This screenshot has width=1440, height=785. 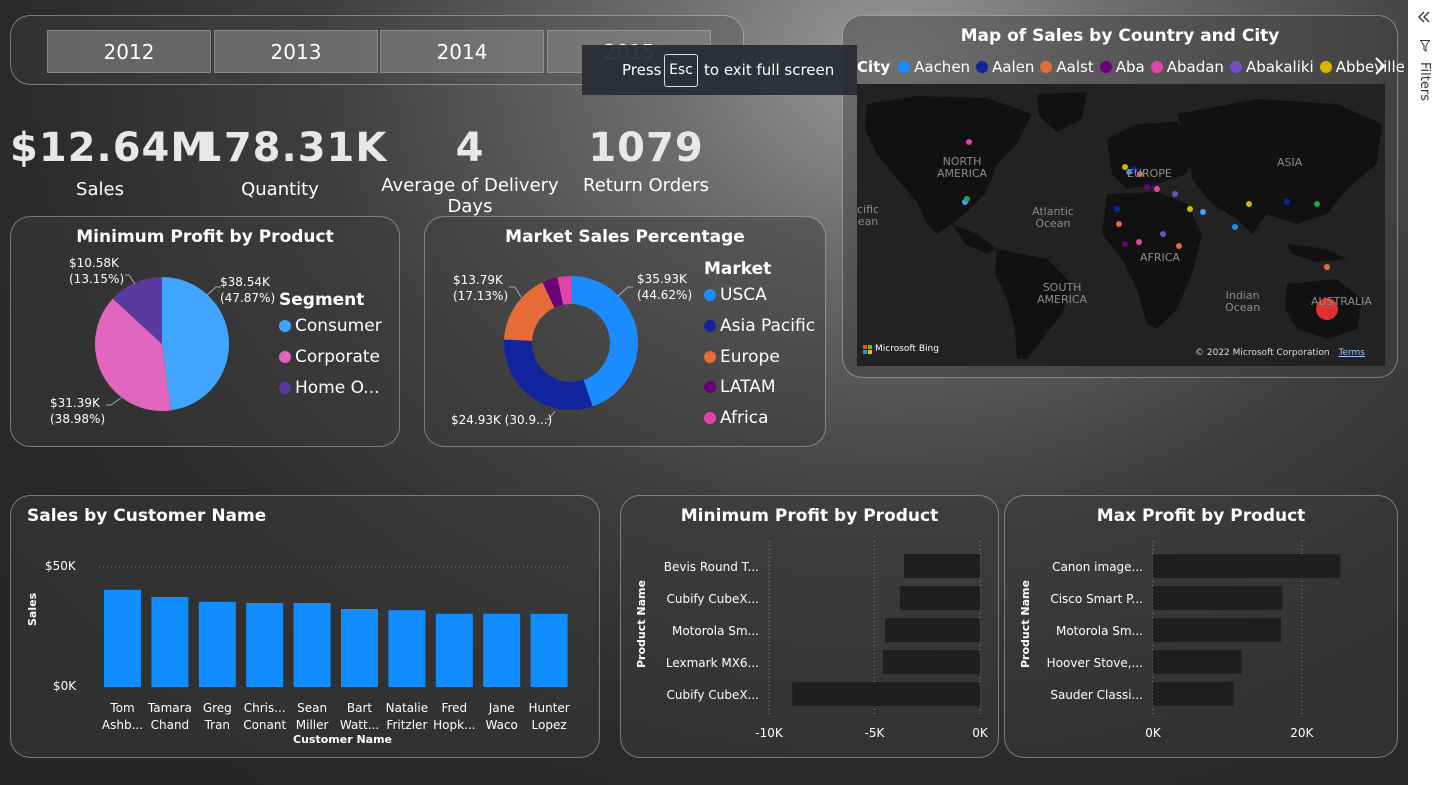 I want to click on legend-item-africa: Africa, so click(x=736, y=418).